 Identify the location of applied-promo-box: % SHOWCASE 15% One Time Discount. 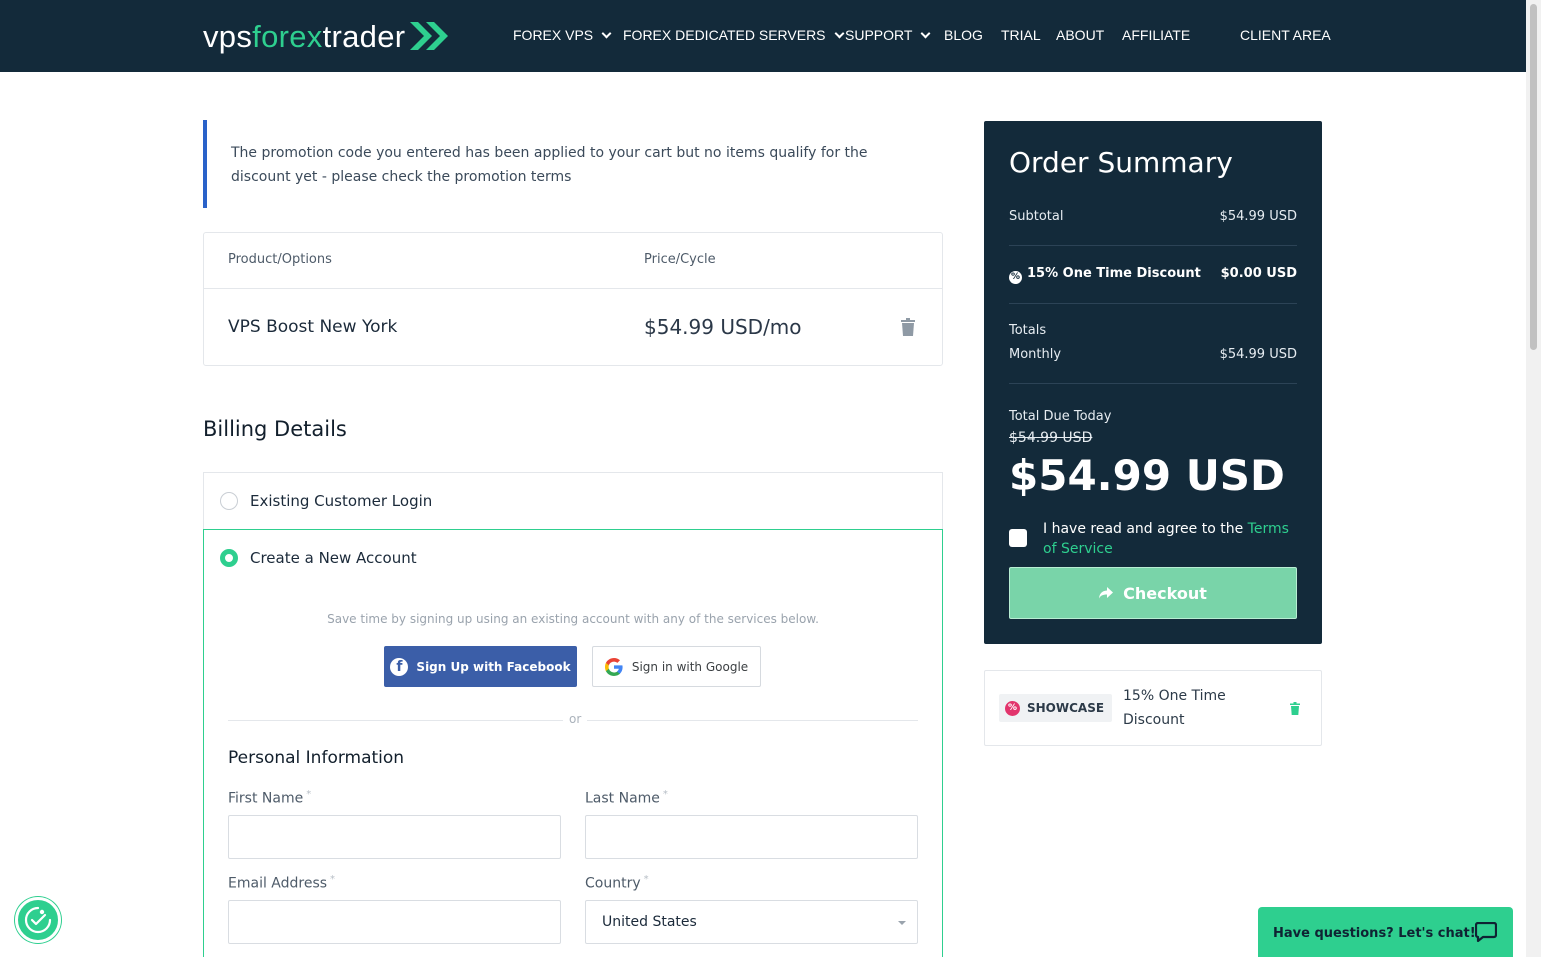
(1153, 708).